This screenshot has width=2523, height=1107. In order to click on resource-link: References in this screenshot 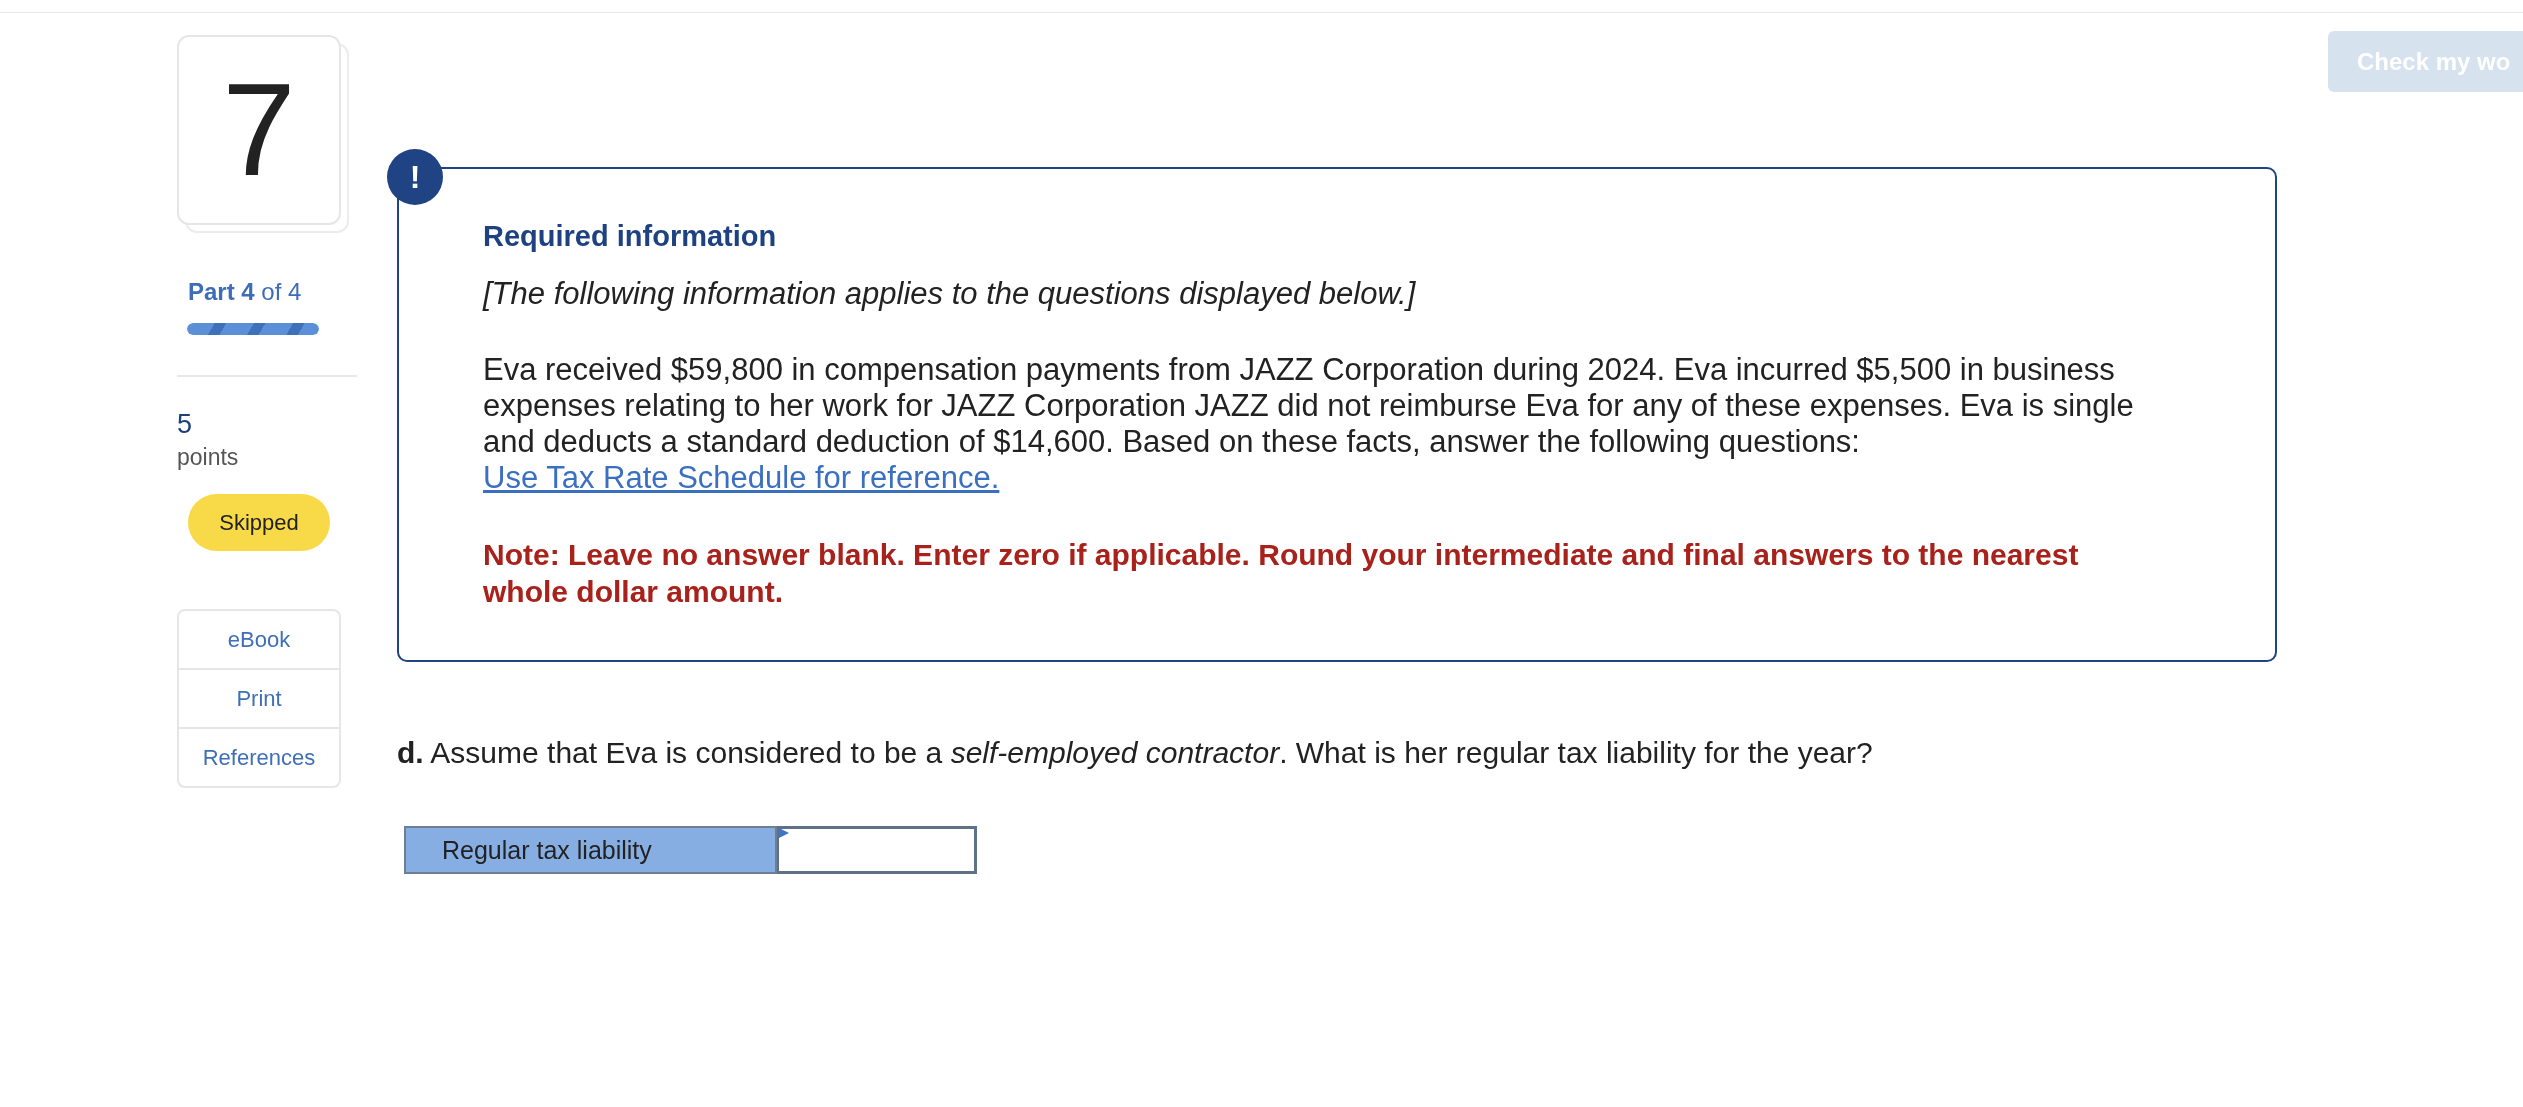, I will do `click(259, 756)`.